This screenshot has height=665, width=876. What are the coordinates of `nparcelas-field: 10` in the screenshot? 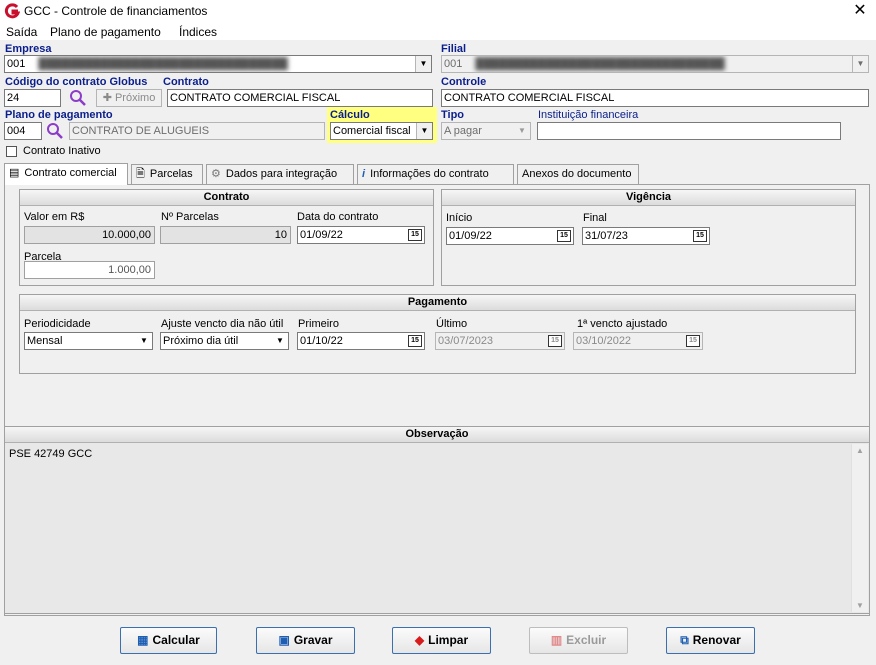 It's located at (225, 235).